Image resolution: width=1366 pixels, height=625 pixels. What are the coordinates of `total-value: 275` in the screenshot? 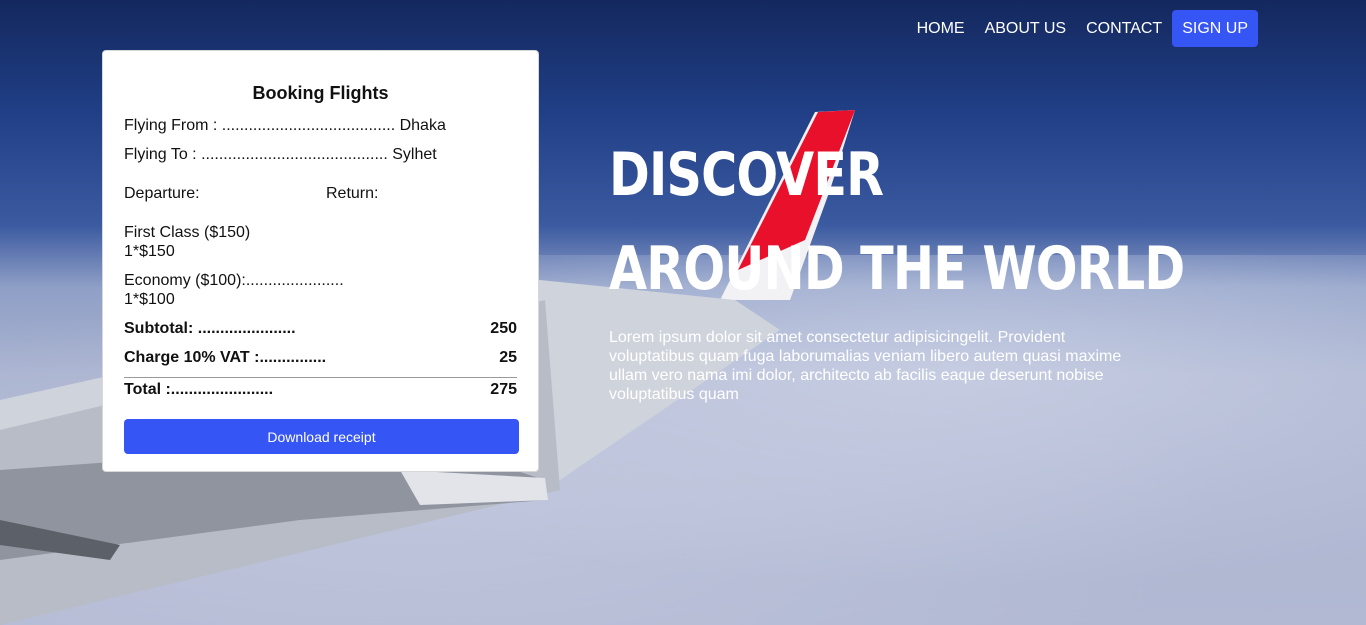 It's located at (503, 389).